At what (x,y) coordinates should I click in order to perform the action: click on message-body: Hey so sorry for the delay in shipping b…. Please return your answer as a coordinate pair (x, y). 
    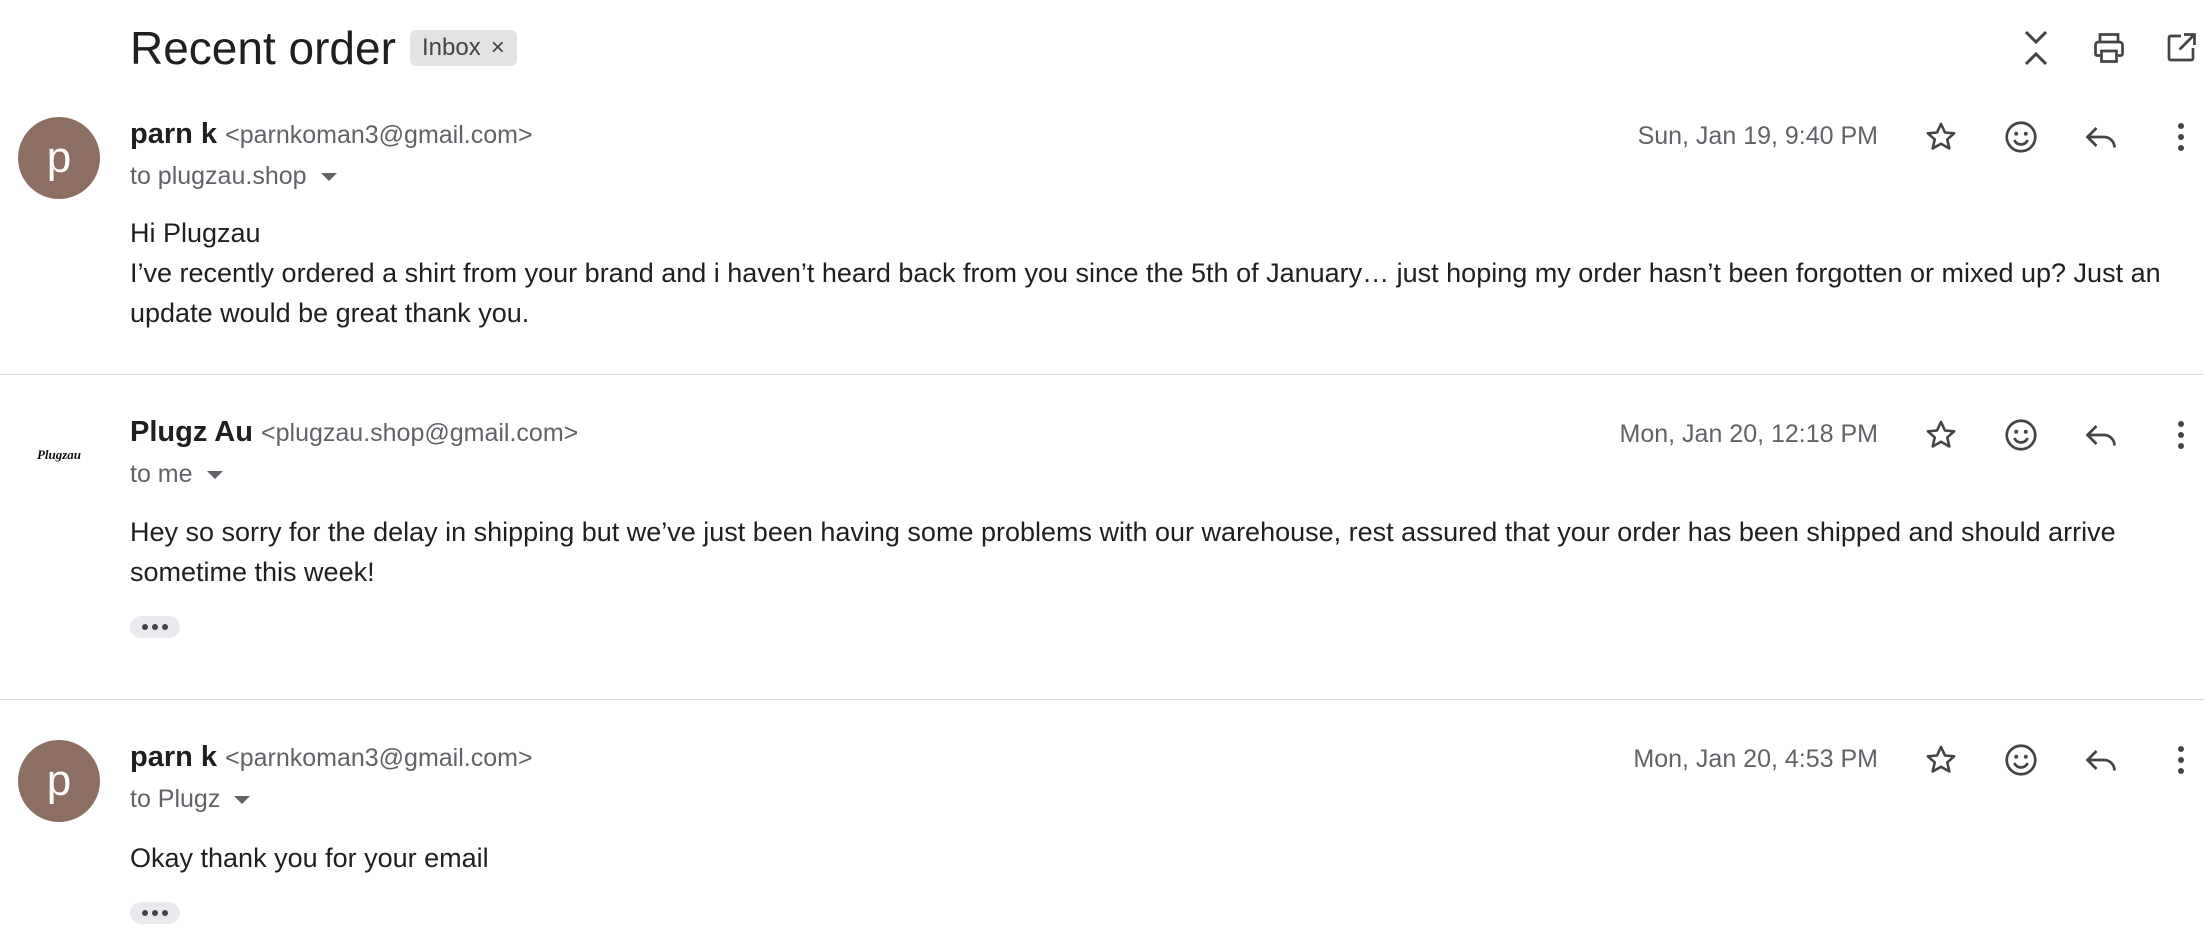
    Looking at the image, I should click on (1165, 552).